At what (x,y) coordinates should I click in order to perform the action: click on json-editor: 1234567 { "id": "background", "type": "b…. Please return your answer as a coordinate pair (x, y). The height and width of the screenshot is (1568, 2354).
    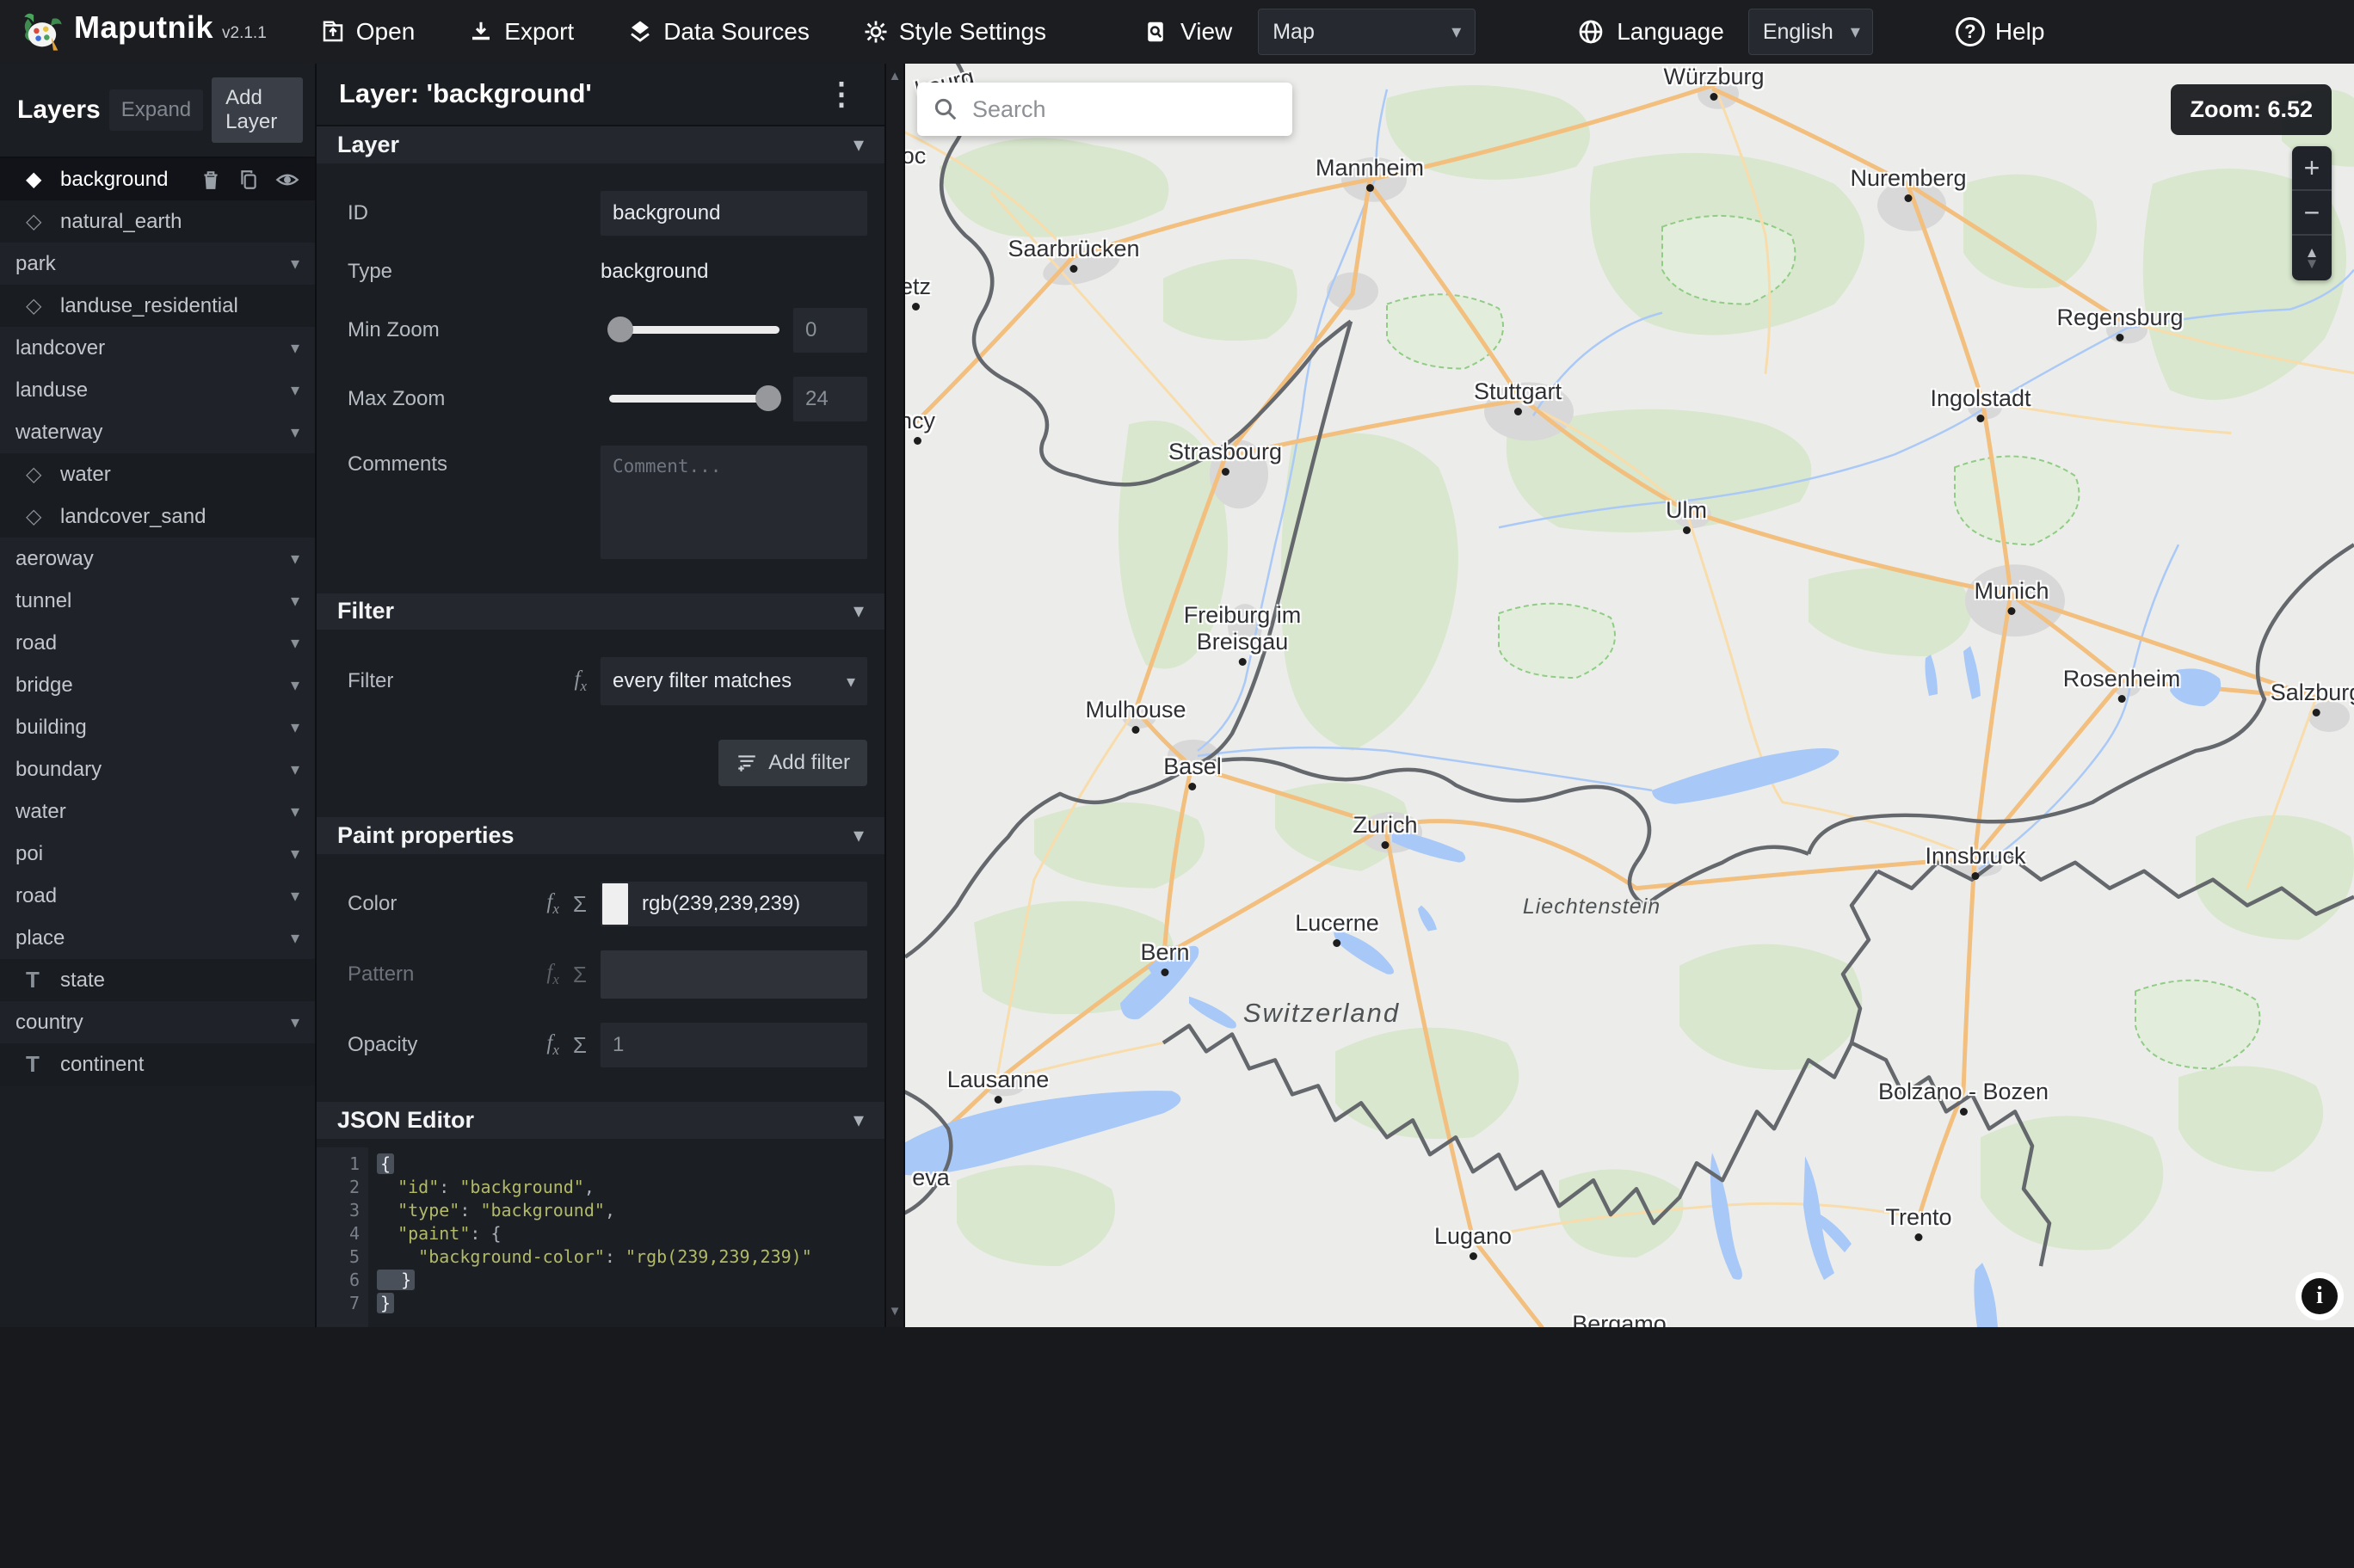
    Looking at the image, I should click on (600, 1233).